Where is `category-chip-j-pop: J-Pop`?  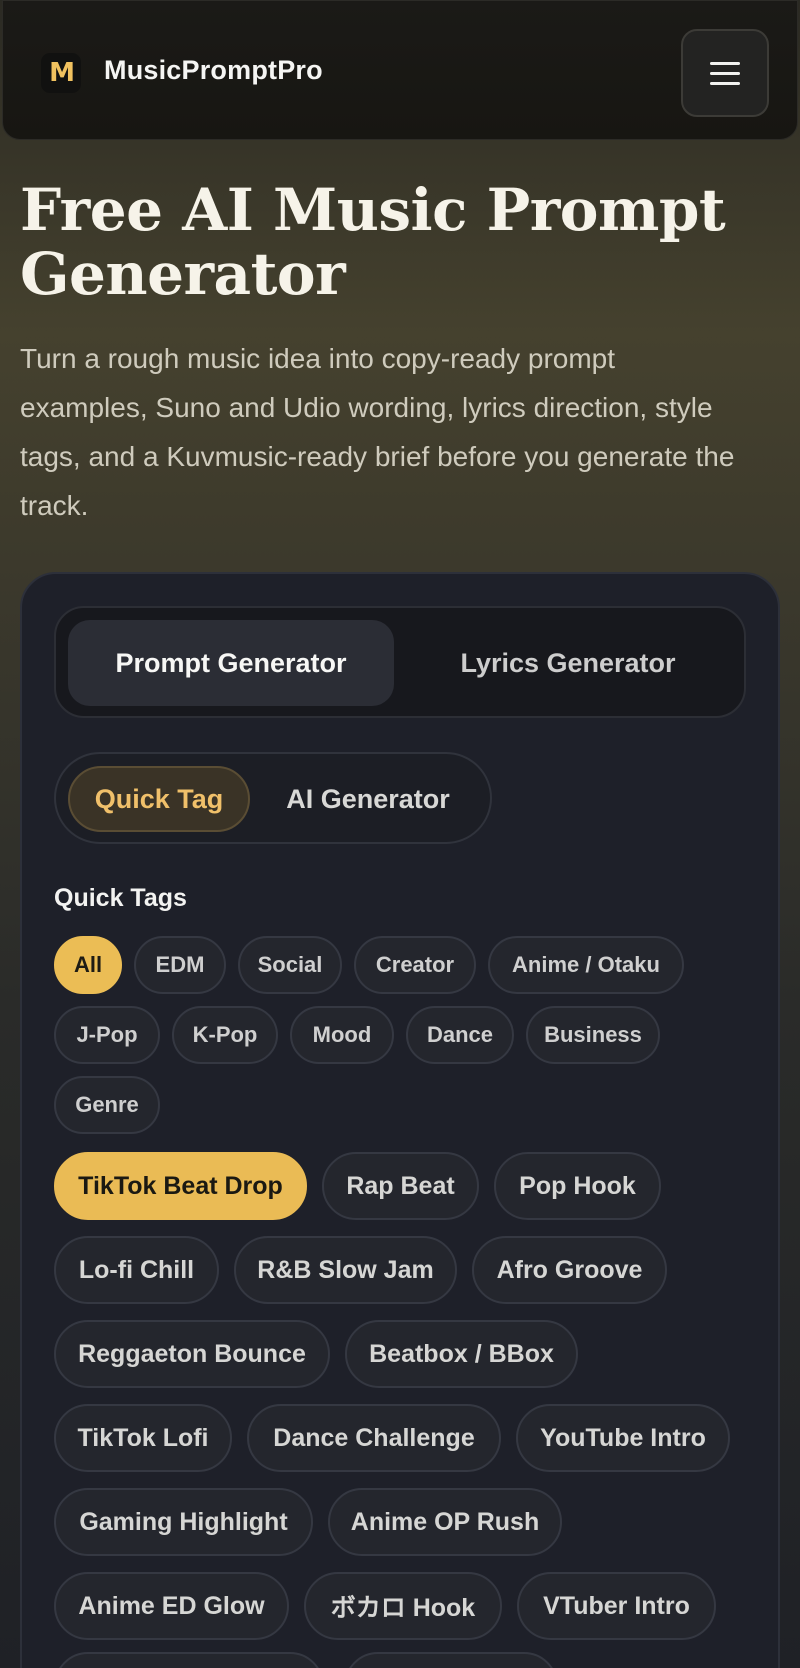 category-chip-j-pop: J-Pop is located at coordinates (107, 1035).